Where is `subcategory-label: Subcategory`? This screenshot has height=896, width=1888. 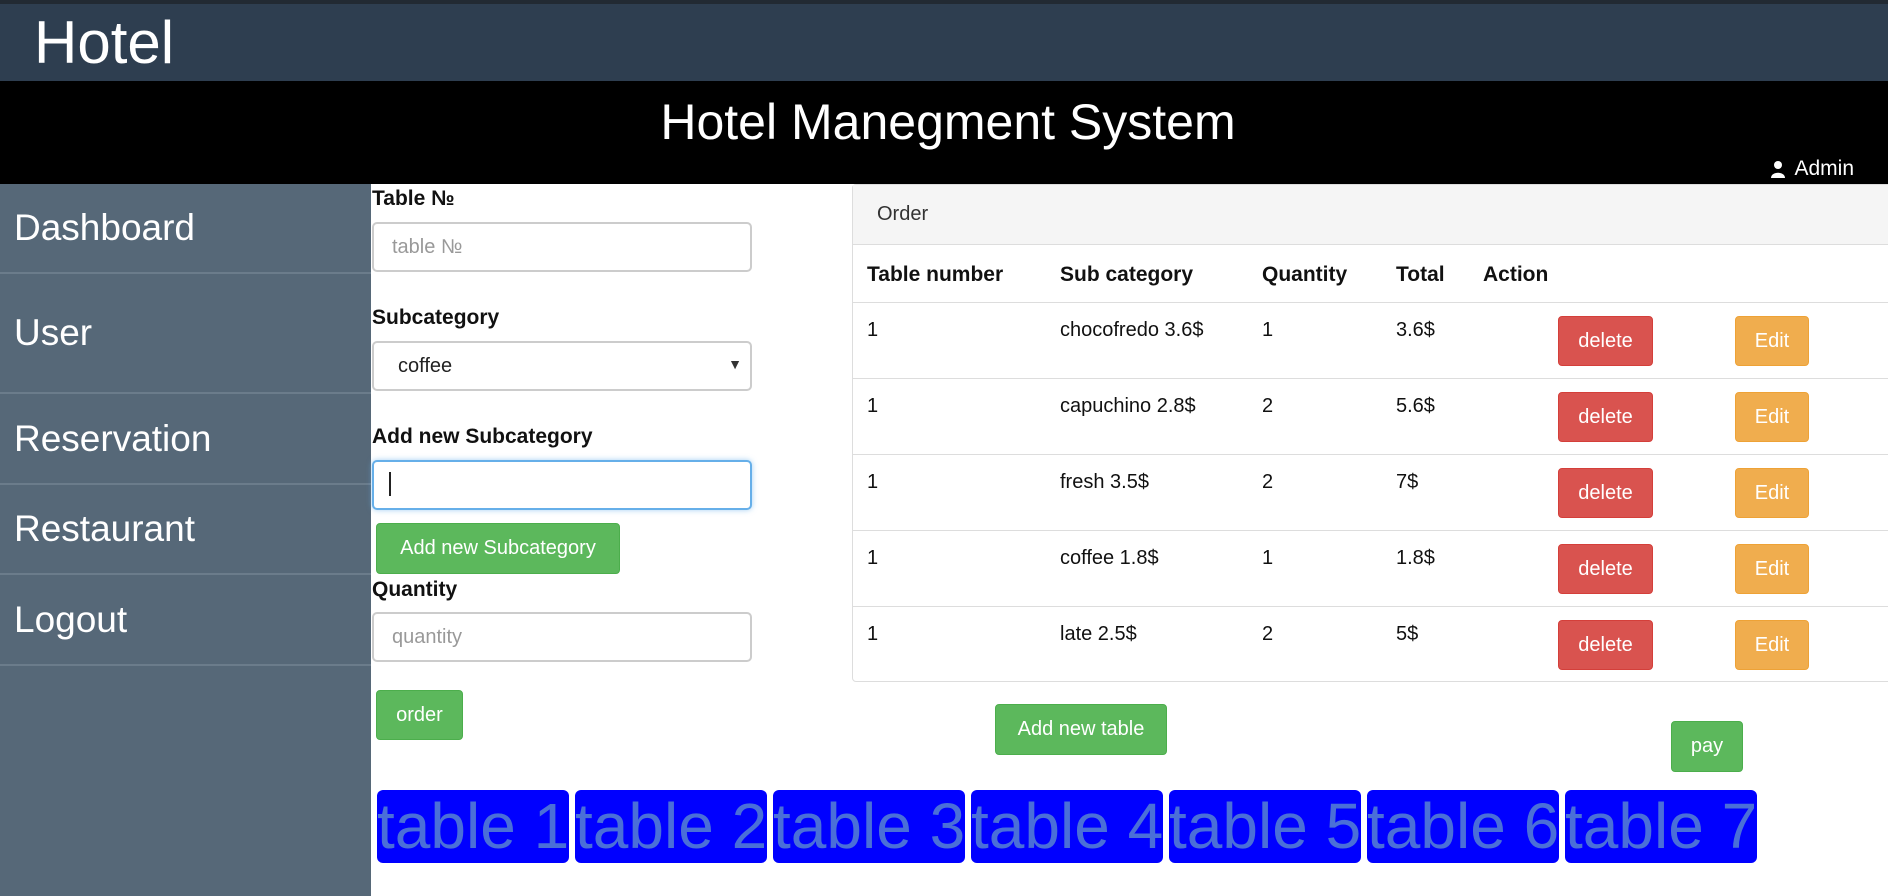 subcategory-label: Subcategory is located at coordinates (436, 317).